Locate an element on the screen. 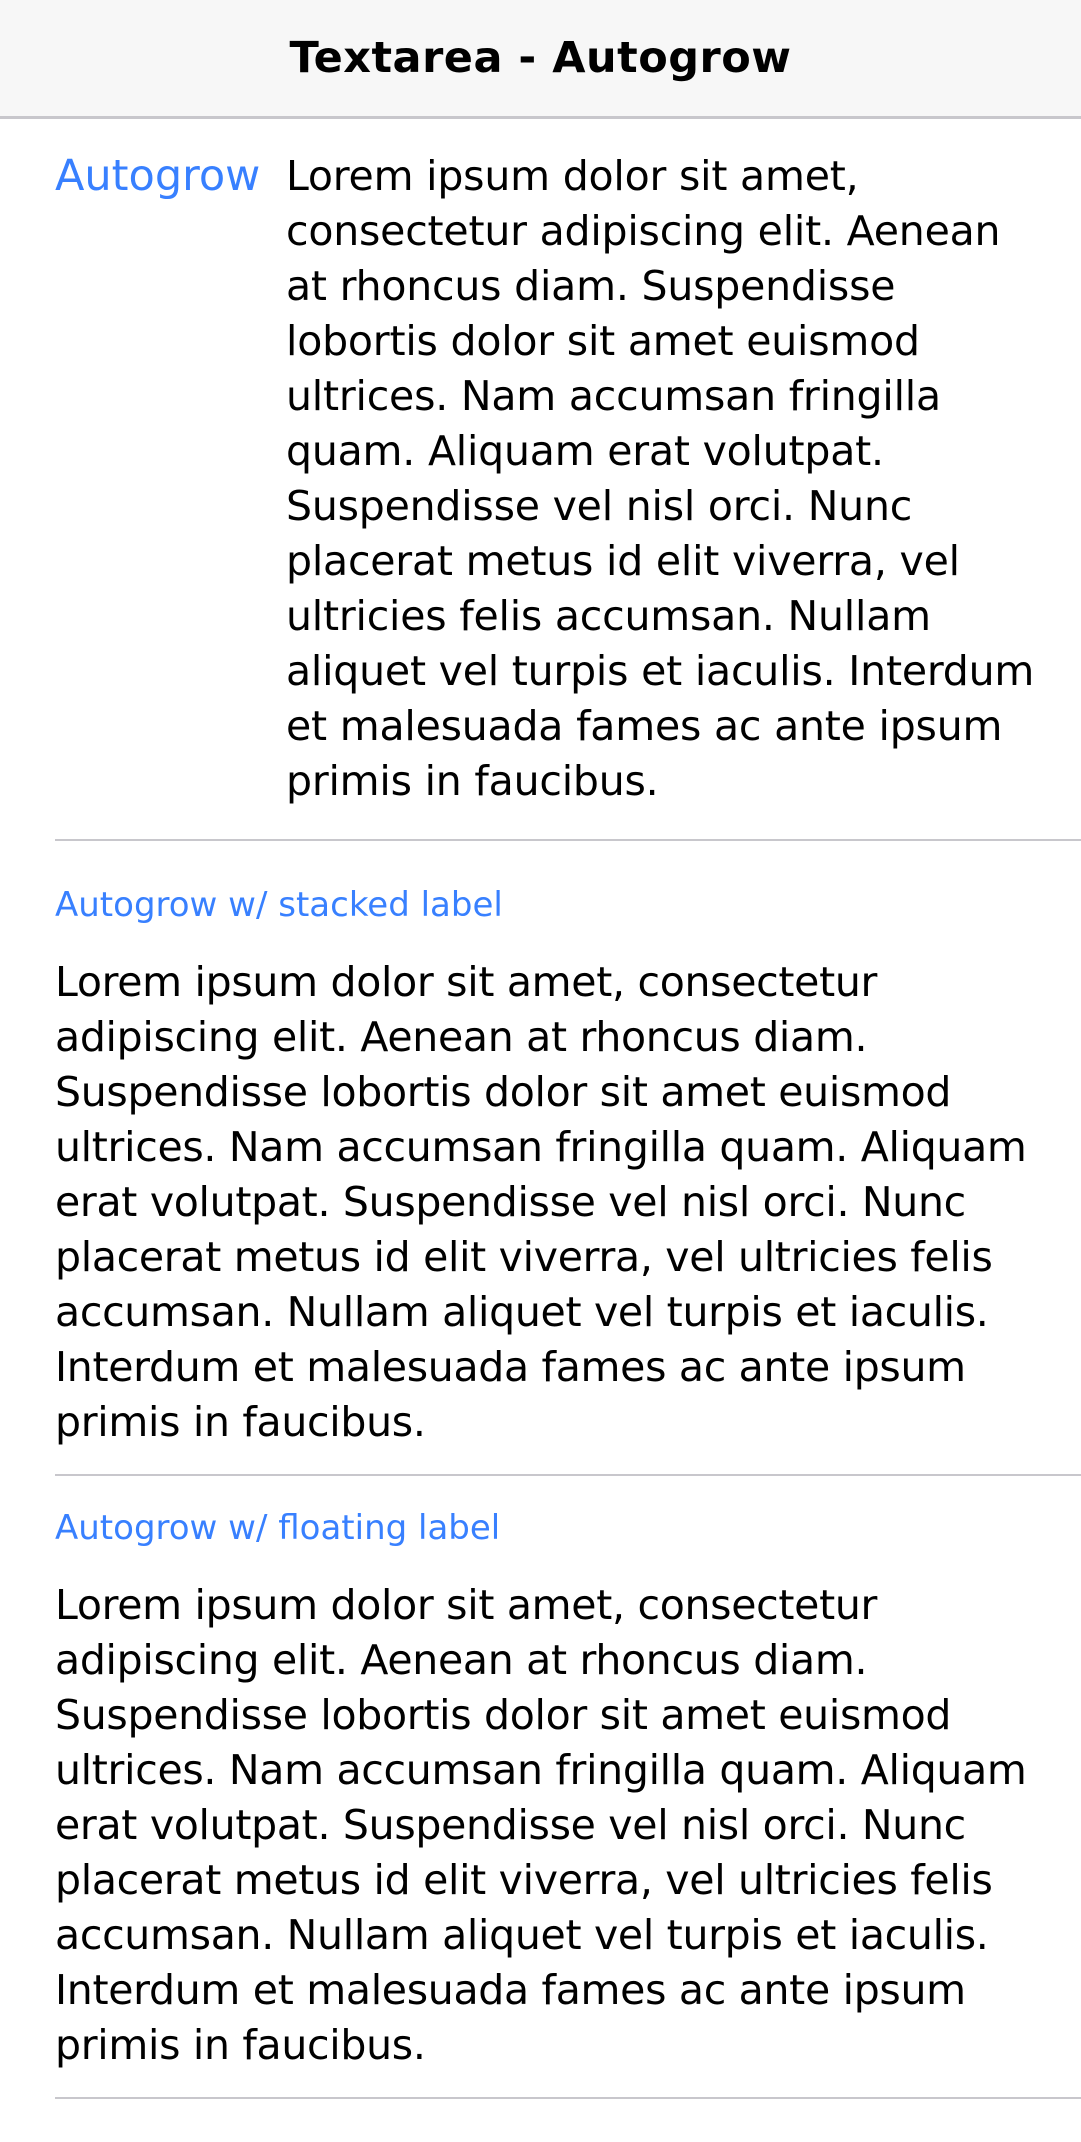 This screenshot has width=1081, height=2142. autogrow-stacked-label: Autogrow w/ stacked label is located at coordinates (279, 905).